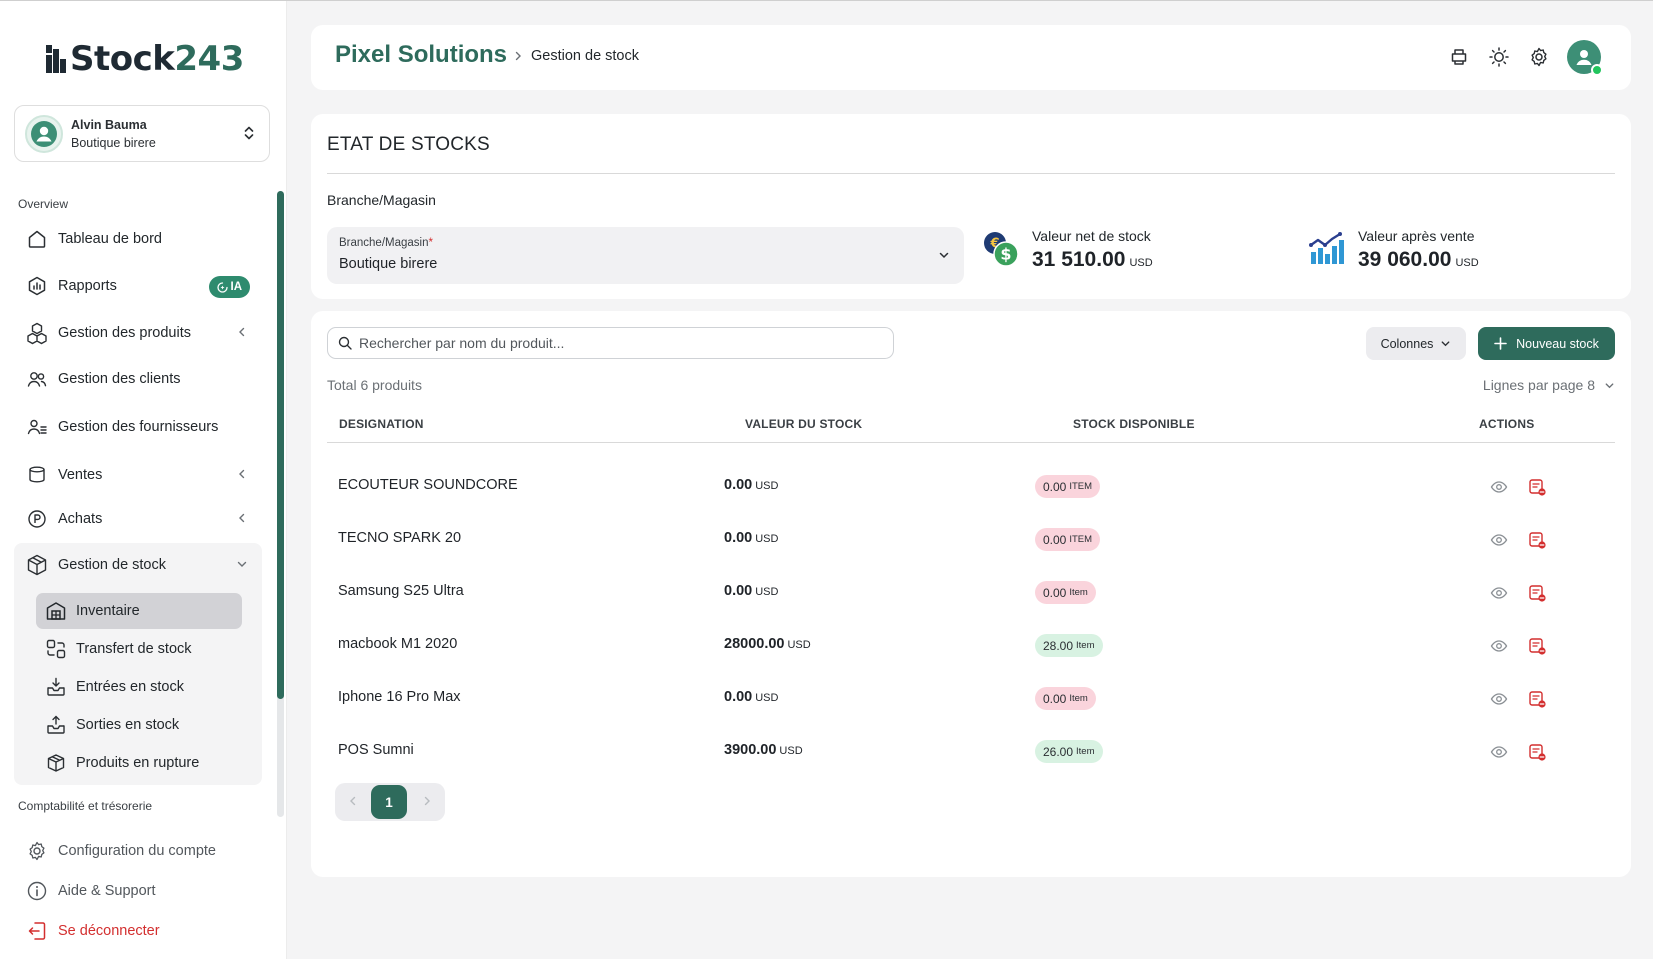 This screenshot has width=1653, height=959. Describe the element at coordinates (619, 343) in the screenshot. I see `search-input` at that location.